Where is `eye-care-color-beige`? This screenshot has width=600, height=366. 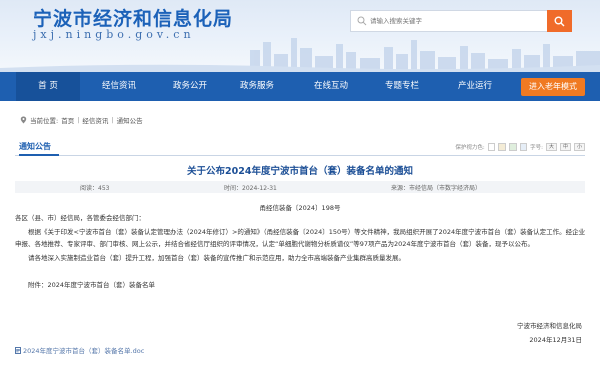
eye-care-color-beige is located at coordinates (502, 147).